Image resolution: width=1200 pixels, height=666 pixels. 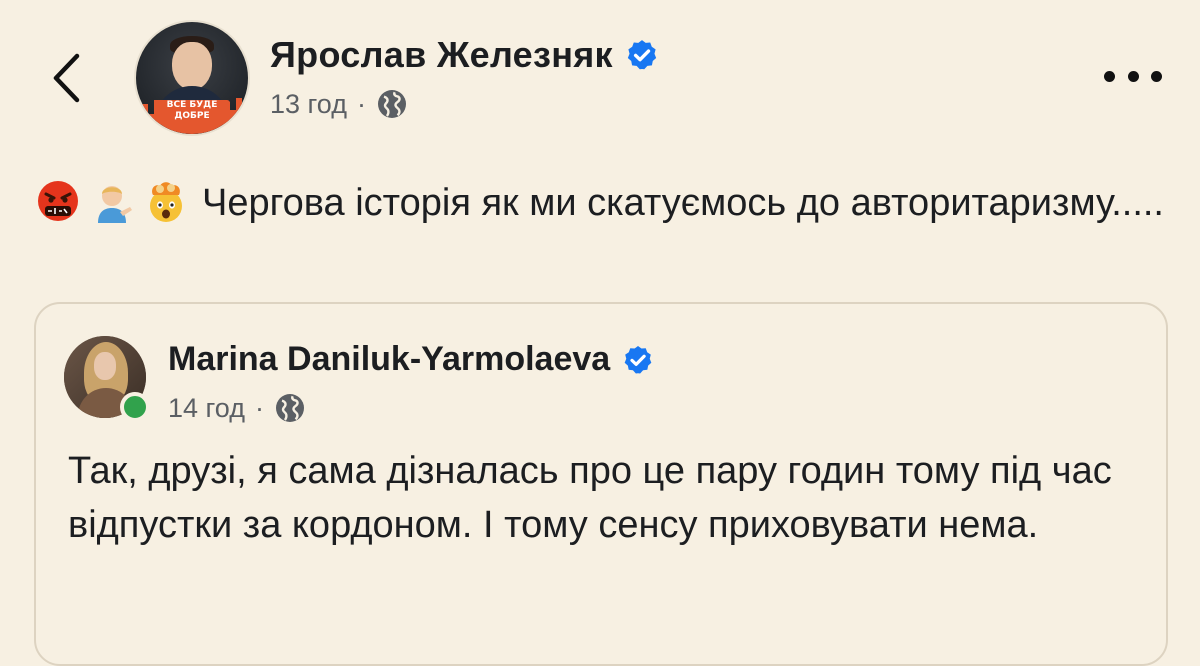 I want to click on shared-author-name: Marina Daniluk-Yarmolaeva, so click(x=389, y=359).